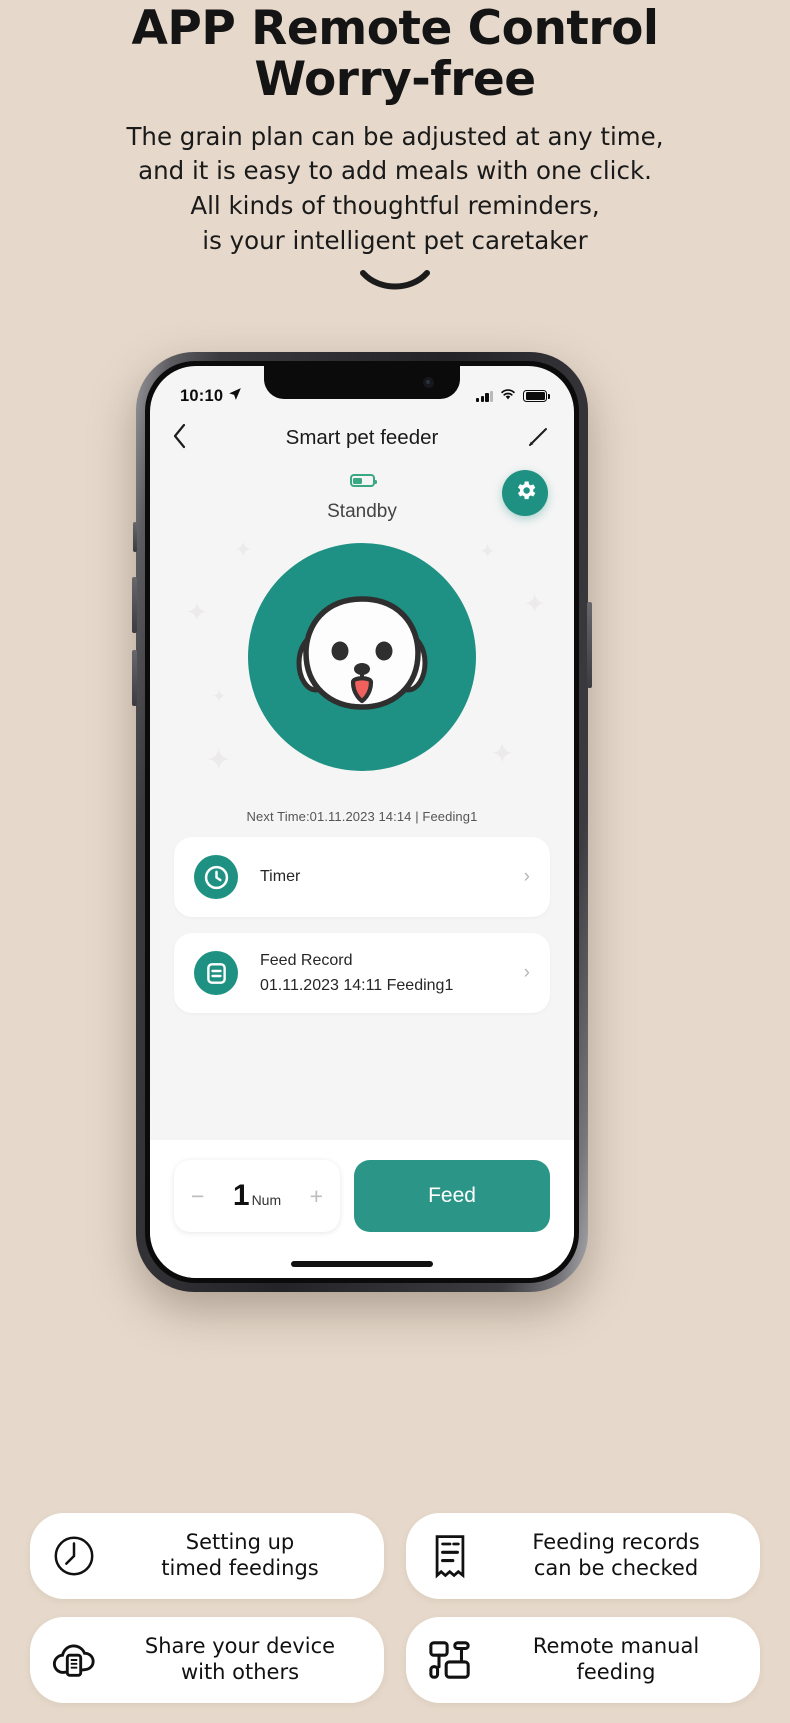 This screenshot has height=1723, width=790. Describe the element at coordinates (392, 973) in the screenshot. I see `feed-record-card-text: Feed Record 01.11.2023 14:11 Feeding1` at that location.